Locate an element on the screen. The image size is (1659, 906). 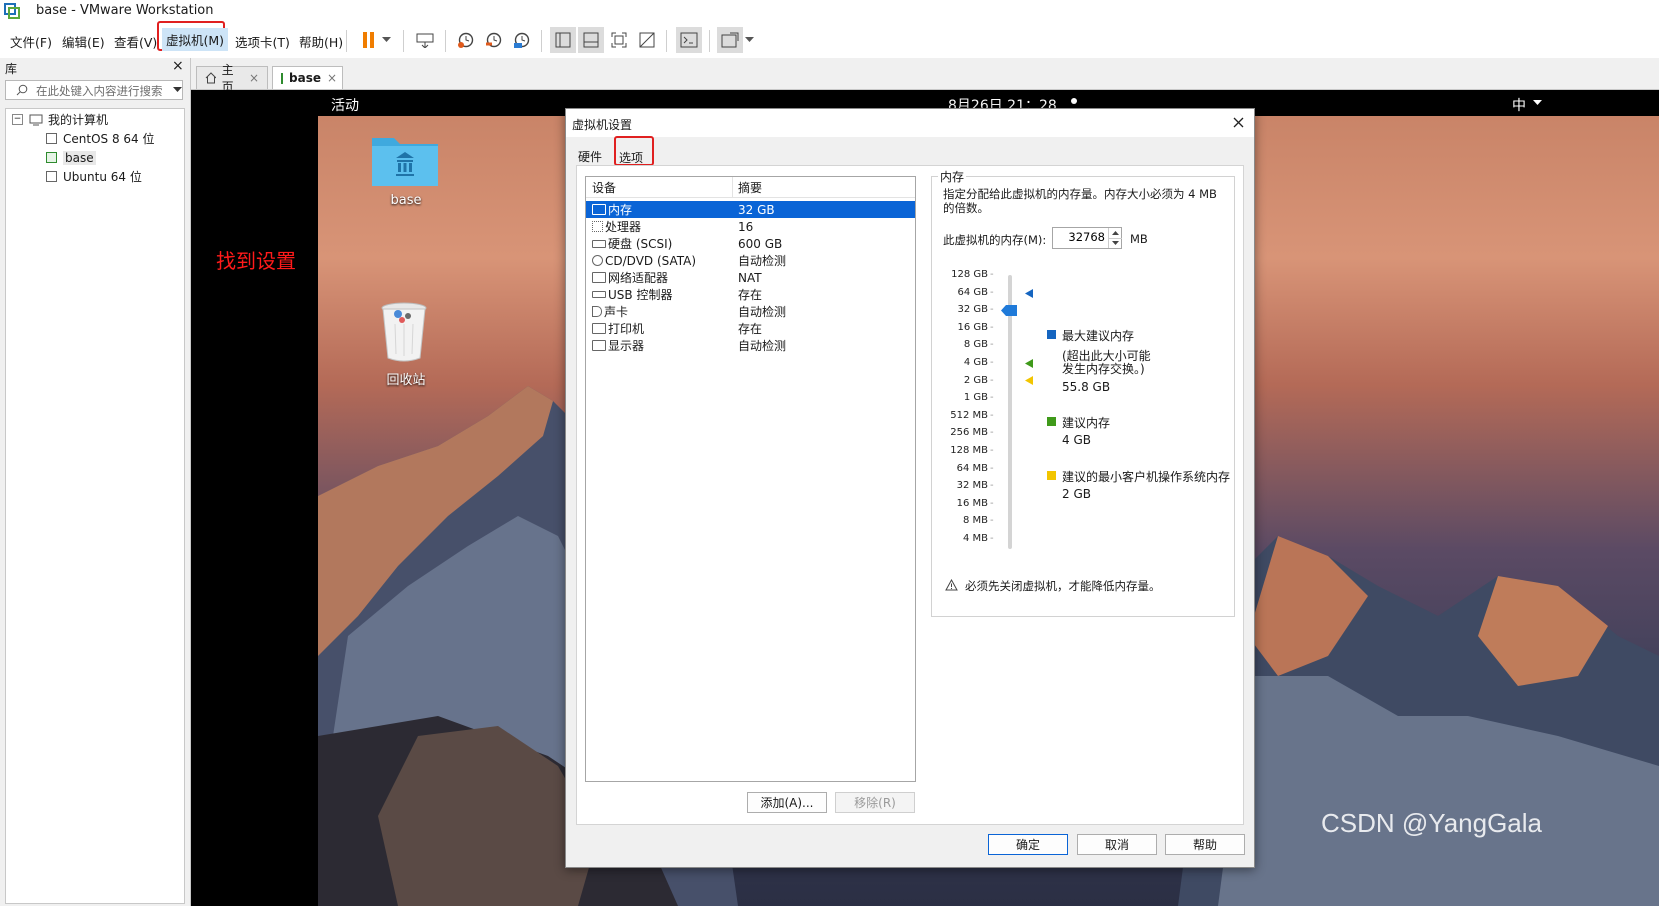
tree-vm-centos: CentOS 8 64 位 is located at coordinates (95, 138).